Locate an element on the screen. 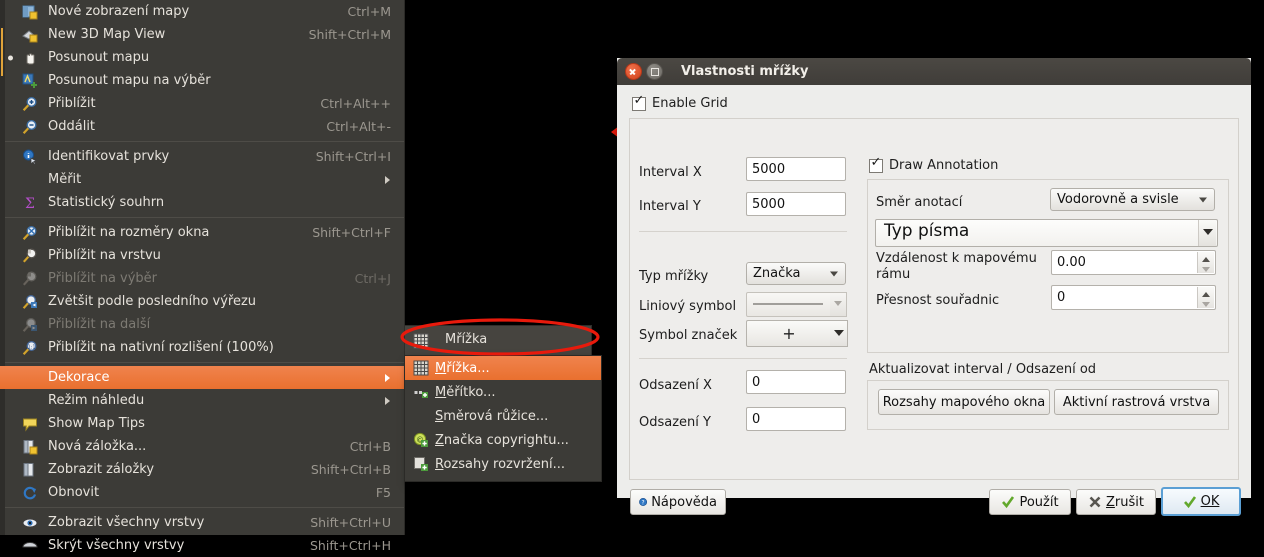 This screenshot has height=557, width=1264. font-type-dropdown is located at coordinates (1207, 233).